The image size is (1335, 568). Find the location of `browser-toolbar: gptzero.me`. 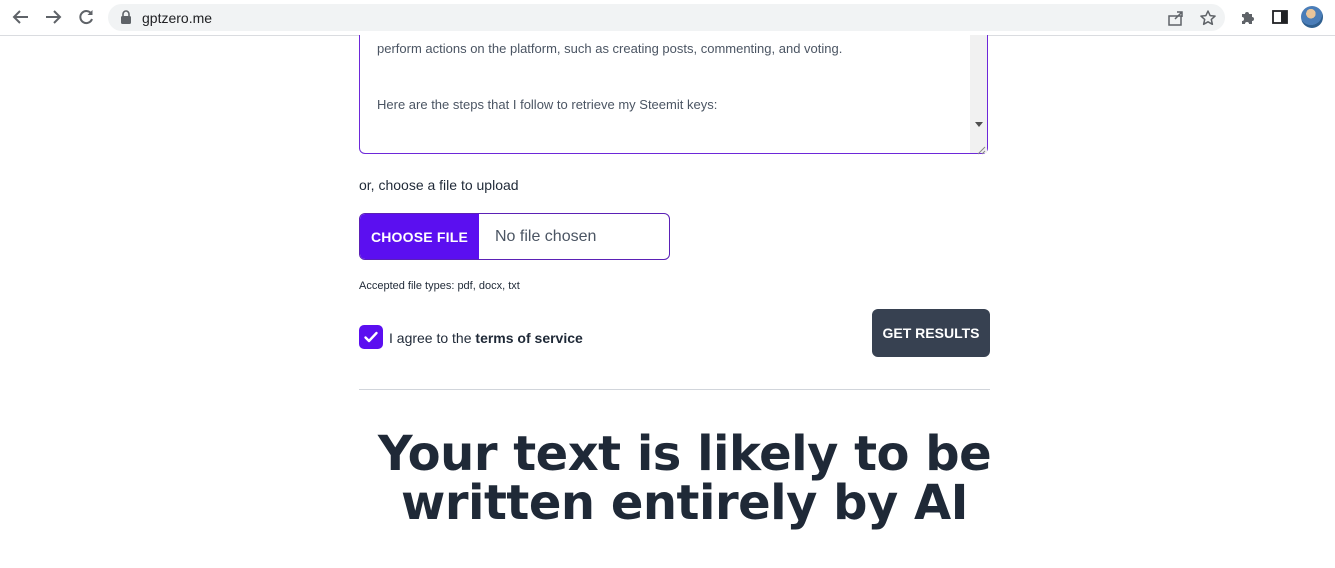

browser-toolbar: gptzero.me is located at coordinates (667, 18).